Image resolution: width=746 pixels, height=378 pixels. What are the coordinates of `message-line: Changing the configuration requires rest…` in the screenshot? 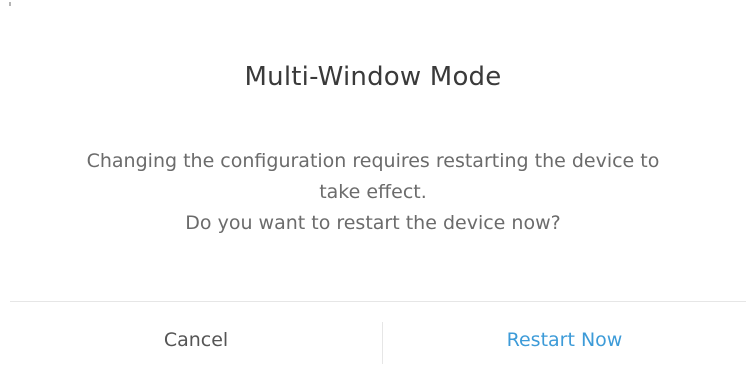 It's located at (373, 161).